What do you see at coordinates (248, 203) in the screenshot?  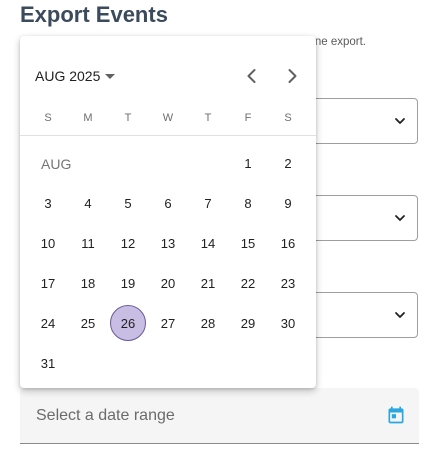 I see `day-cell: 8` at bounding box center [248, 203].